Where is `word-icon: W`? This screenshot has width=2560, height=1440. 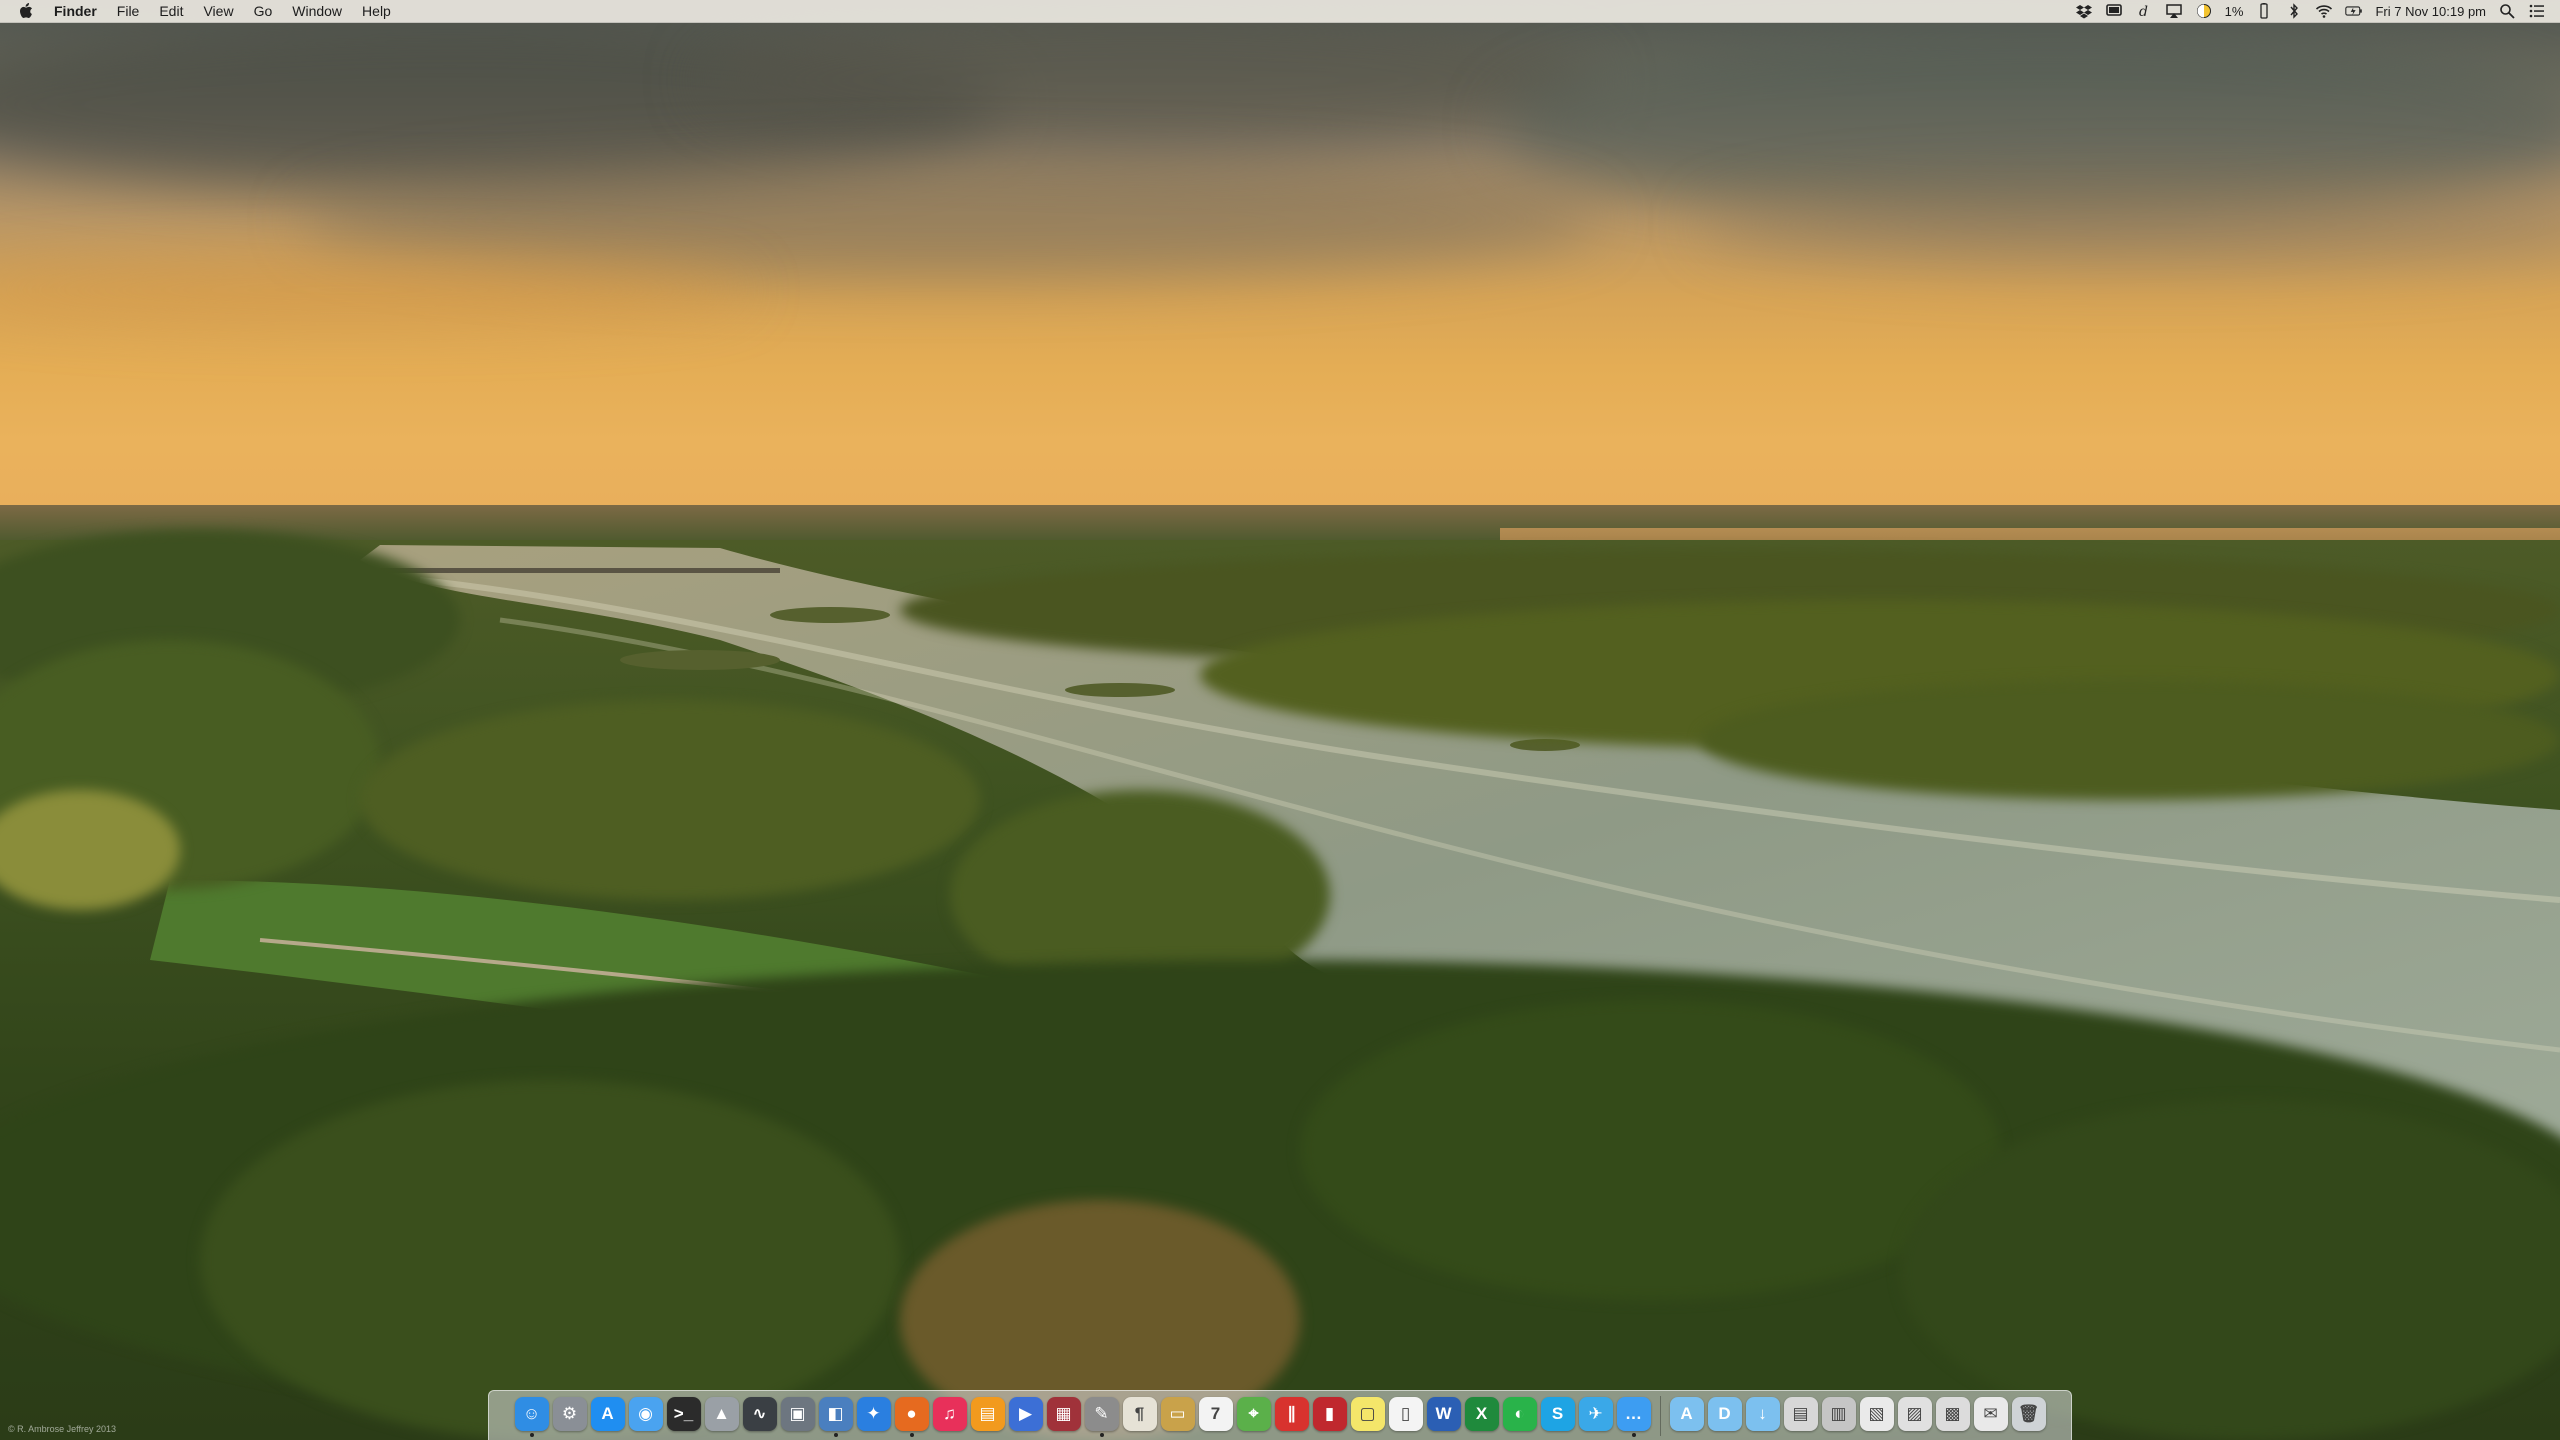
word-icon: W is located at coordinates (1443, 1413).